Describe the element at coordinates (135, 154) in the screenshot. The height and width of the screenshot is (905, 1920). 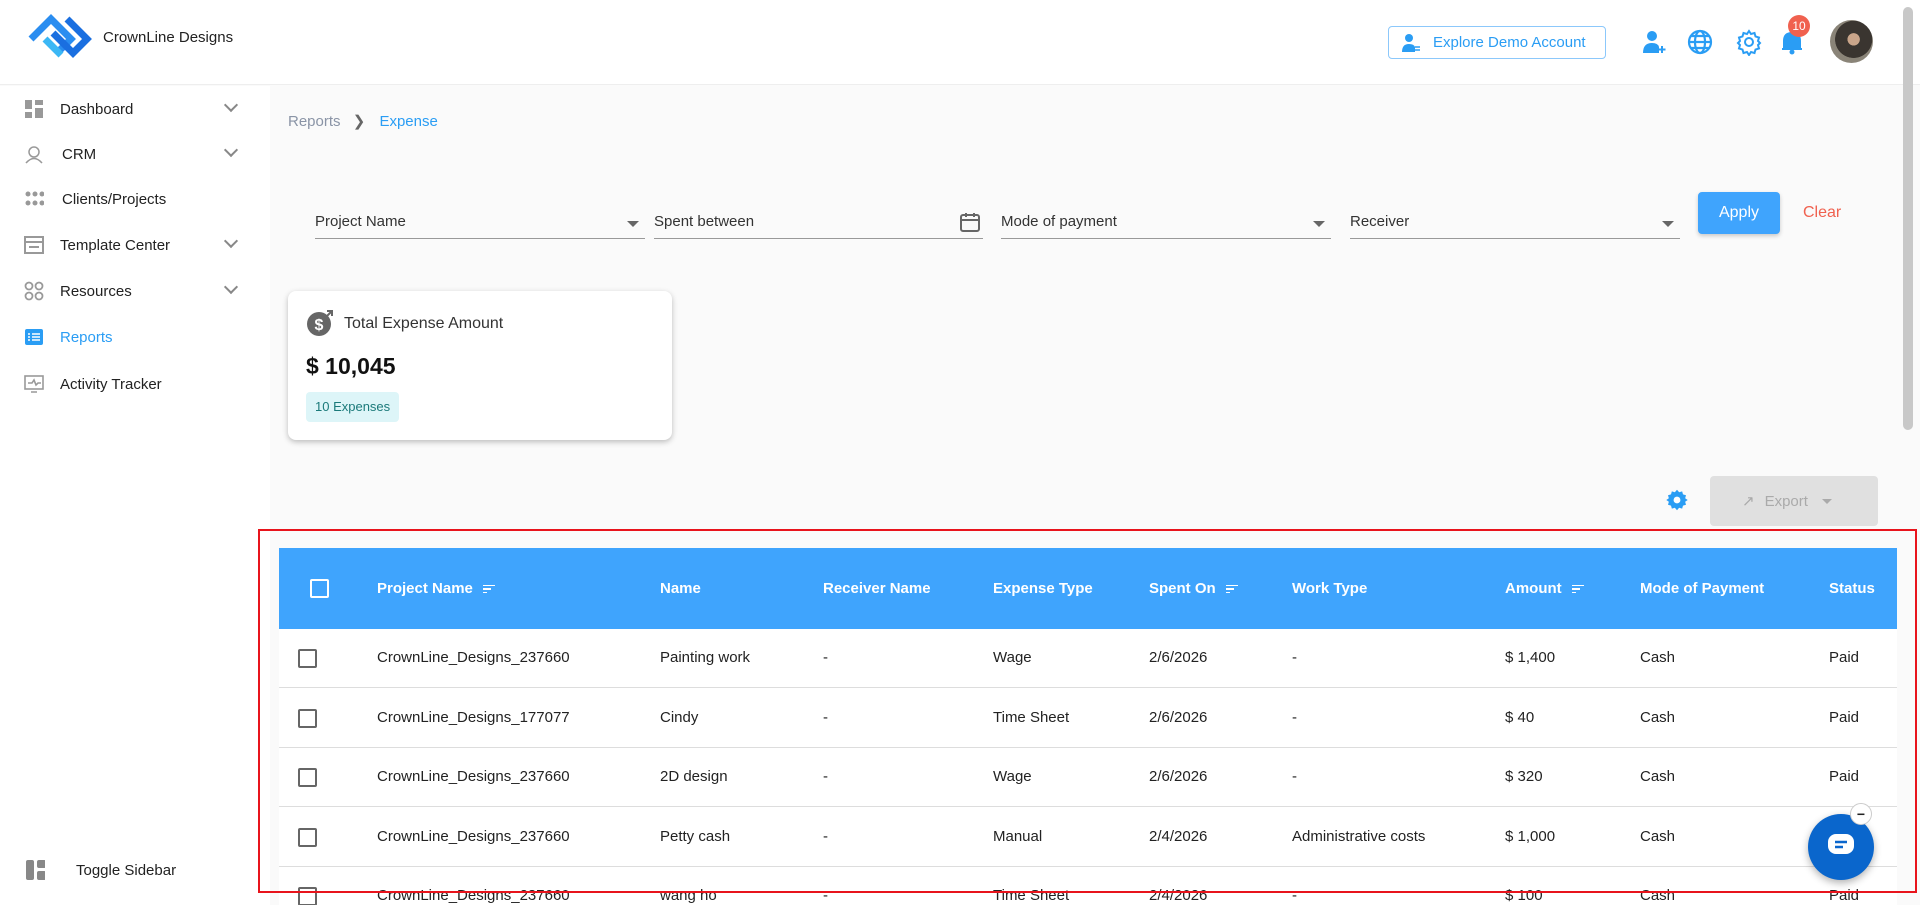
I see `sidebar-item-crm: CRM` at that location.